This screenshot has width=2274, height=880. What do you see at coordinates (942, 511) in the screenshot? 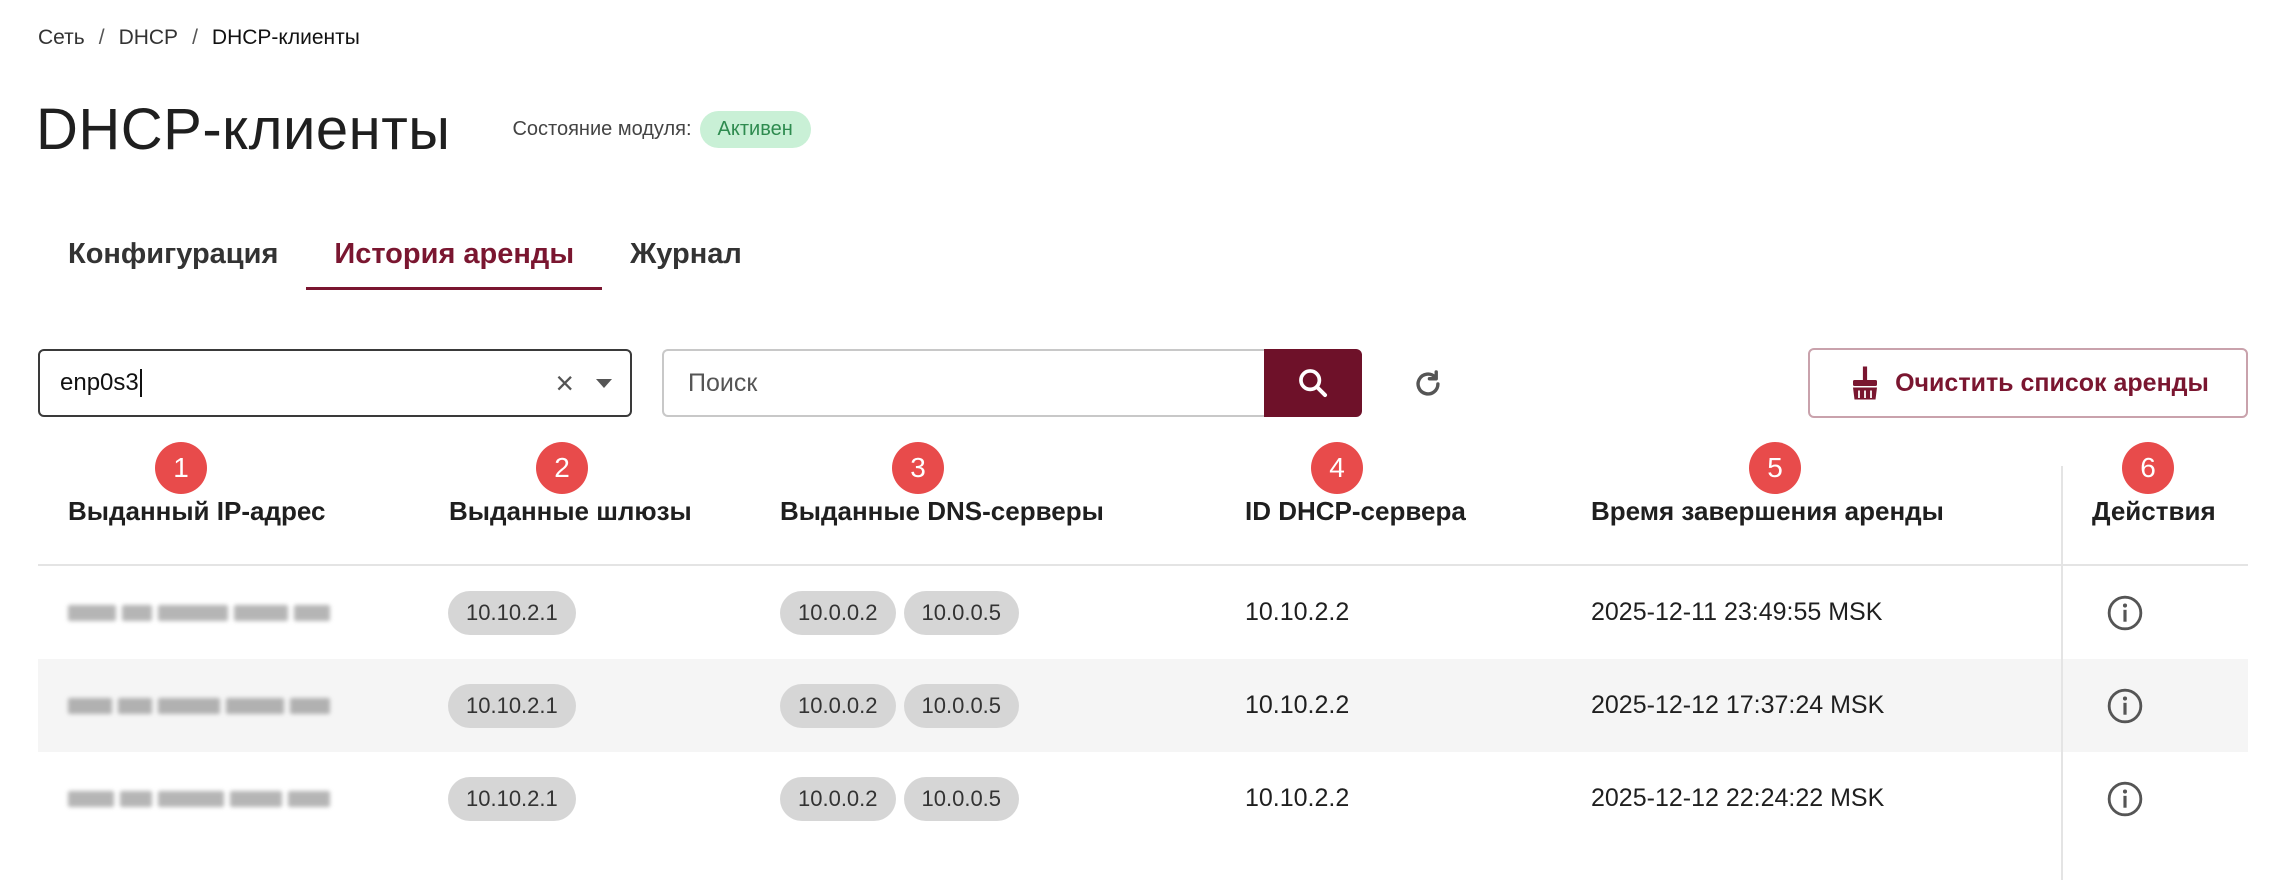
I see `column-header-dns: Выданные DNS-серверы` at bounding box center [942, 511].